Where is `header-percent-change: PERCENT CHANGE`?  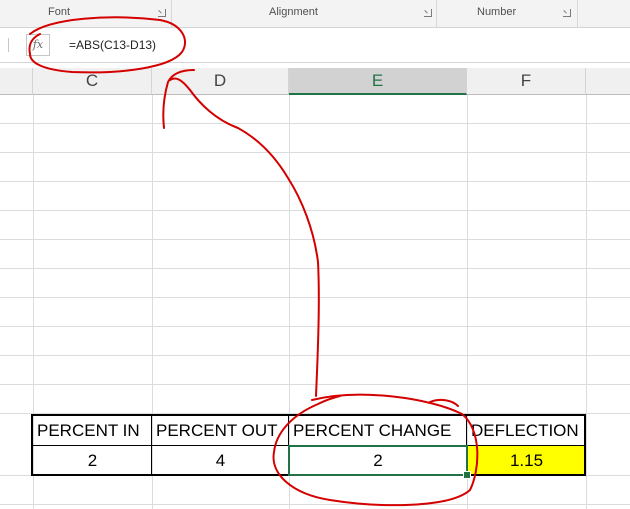 header-percent-change: PERCENT CHANGE is located at coordinates (378, 430).